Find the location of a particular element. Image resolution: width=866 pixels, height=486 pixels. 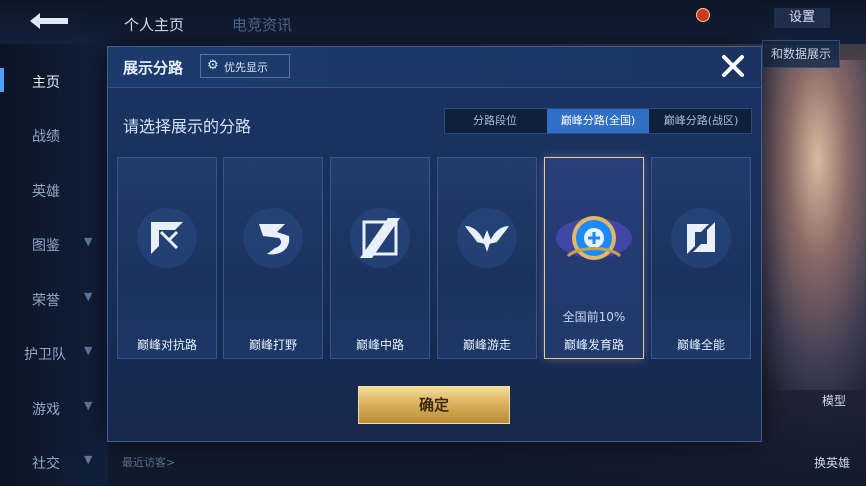

sidebar: 主页 战绩 英雄 图鉴 ▼ 荣誉 ▼ 护卫队 ▼ 游戏 ▼ 社交 ▼ is located at coordinates (54, 265).